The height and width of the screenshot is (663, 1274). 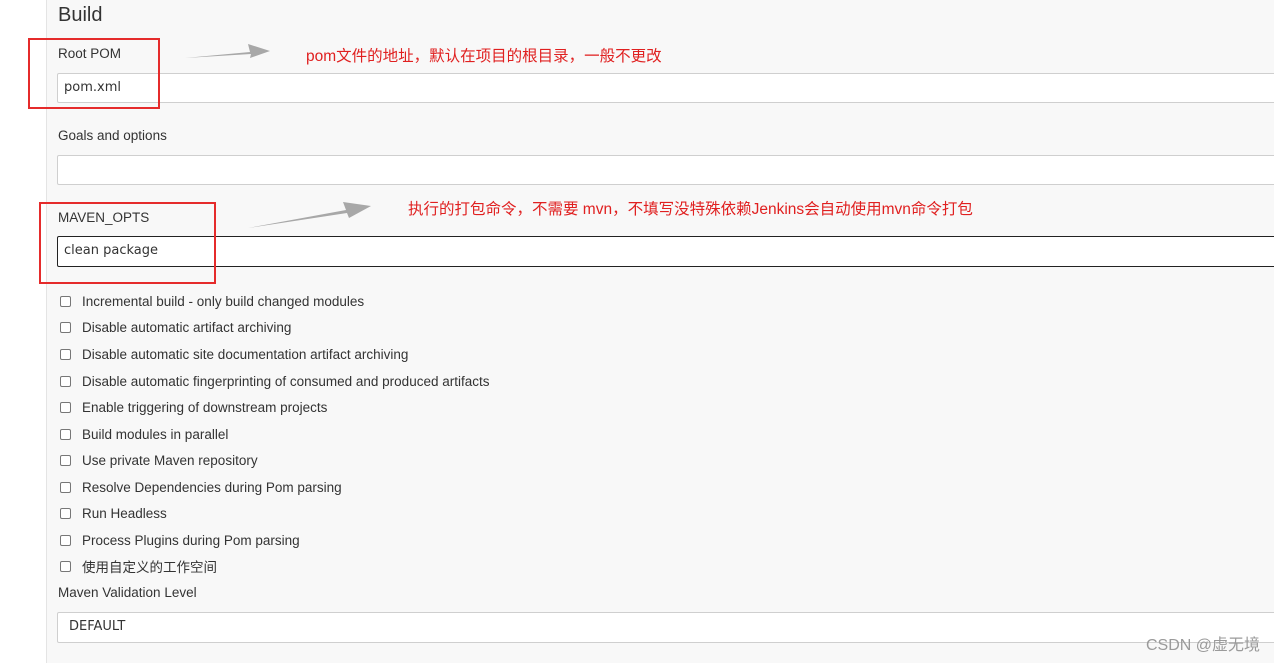 What do you see at coordinates (484, 56) in the screenshot?
I see `root-pom-annotation: pom文件的地址，默认在项目的根目录，一般不更改` at bounding box center [484, 56].